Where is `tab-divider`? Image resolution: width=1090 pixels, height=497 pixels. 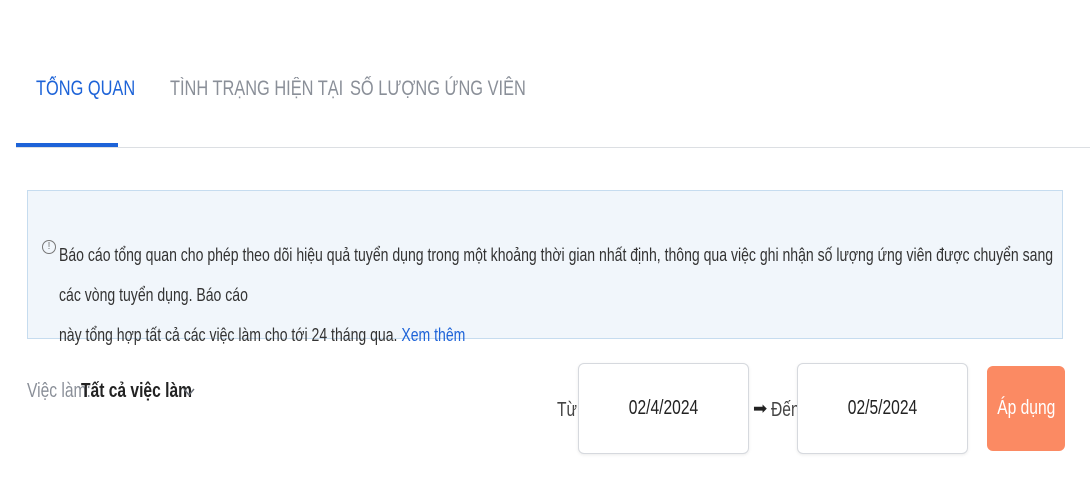
tab-divider is located at coordinates (553, 147).